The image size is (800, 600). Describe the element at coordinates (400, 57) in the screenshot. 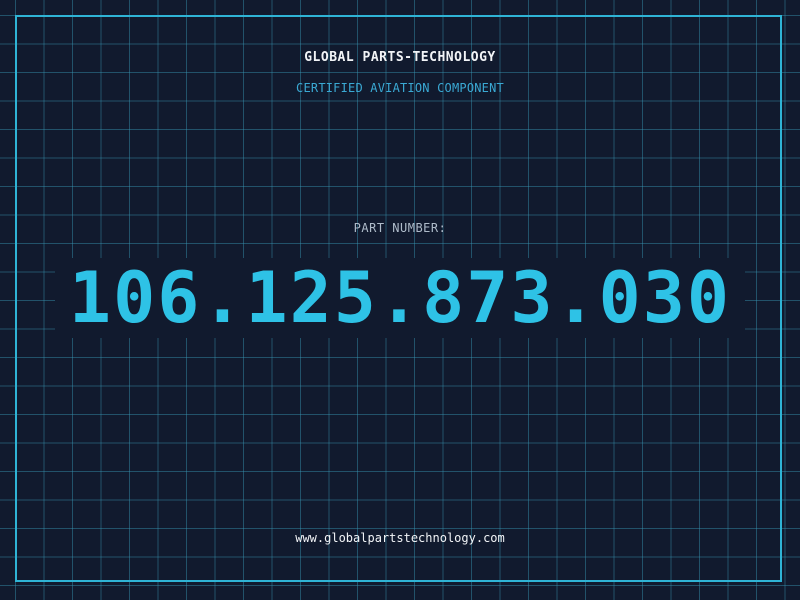

I see `company-name: GLOBAL PARTS-TECHNOLOGY` at that location.